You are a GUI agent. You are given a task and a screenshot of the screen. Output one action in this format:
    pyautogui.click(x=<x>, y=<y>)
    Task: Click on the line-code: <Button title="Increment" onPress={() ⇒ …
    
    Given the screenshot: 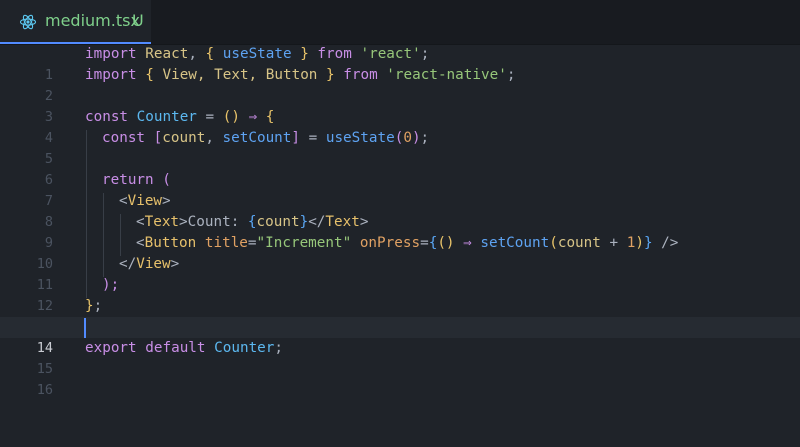 What is the action you would take?
    pyautogui.click(x=407, y=243)
    